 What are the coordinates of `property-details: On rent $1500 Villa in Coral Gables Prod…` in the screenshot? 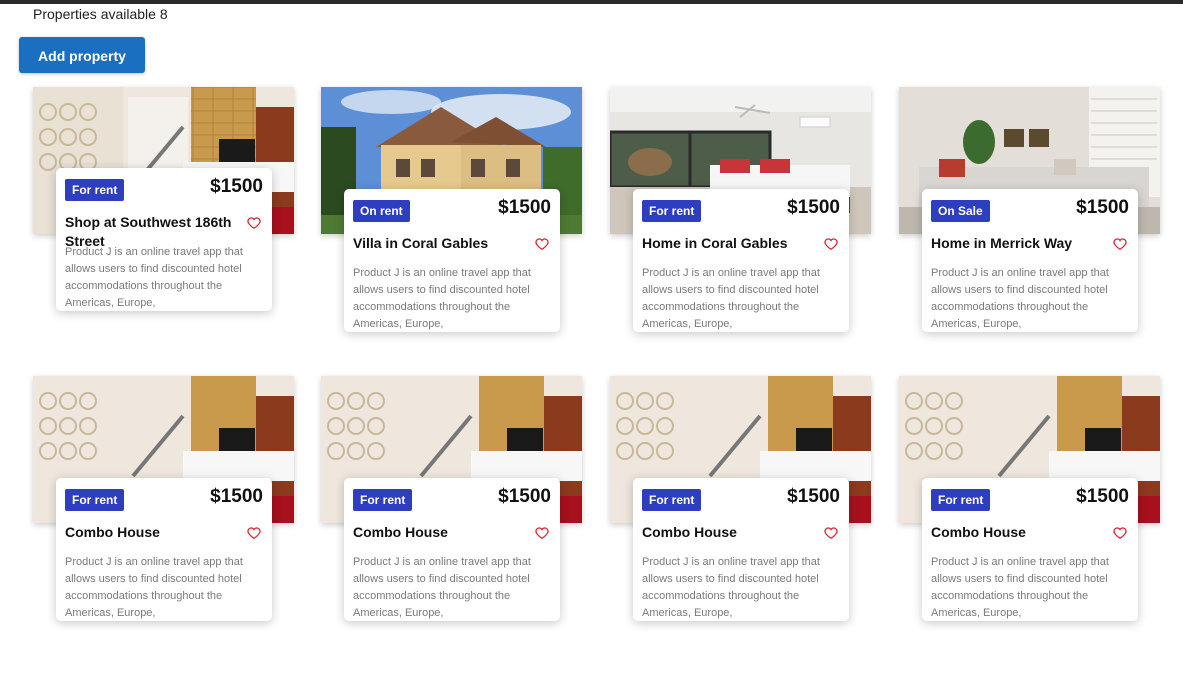 It's located at (452, 260).